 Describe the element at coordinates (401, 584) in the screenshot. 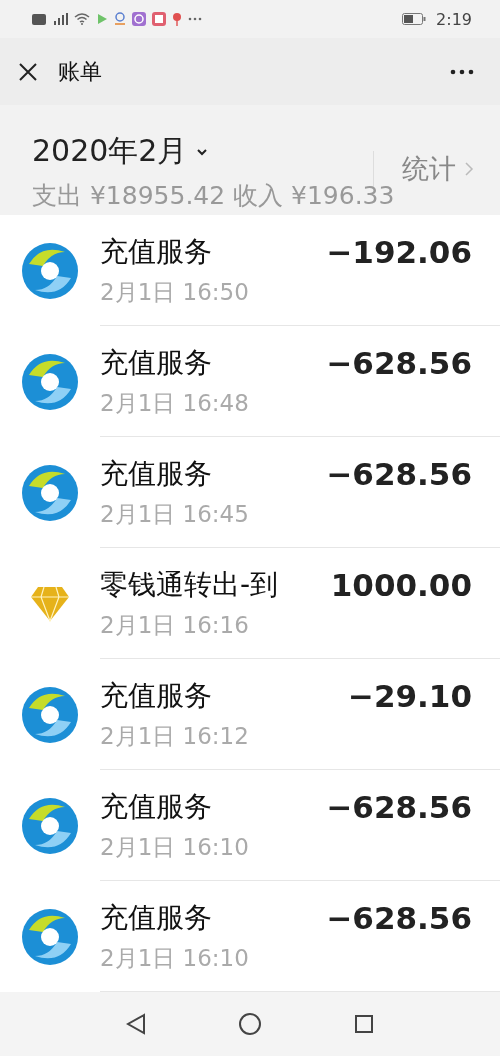

I see `transaction-amount: 1000.00` at that location.